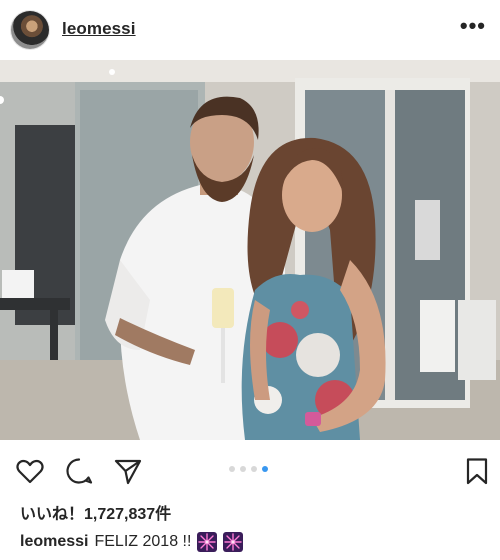 This screenshot has width=500, height=560. Describe the element at coordinates (54, 542) in the screenshot. I see `caption-username: leomessi` at that location.